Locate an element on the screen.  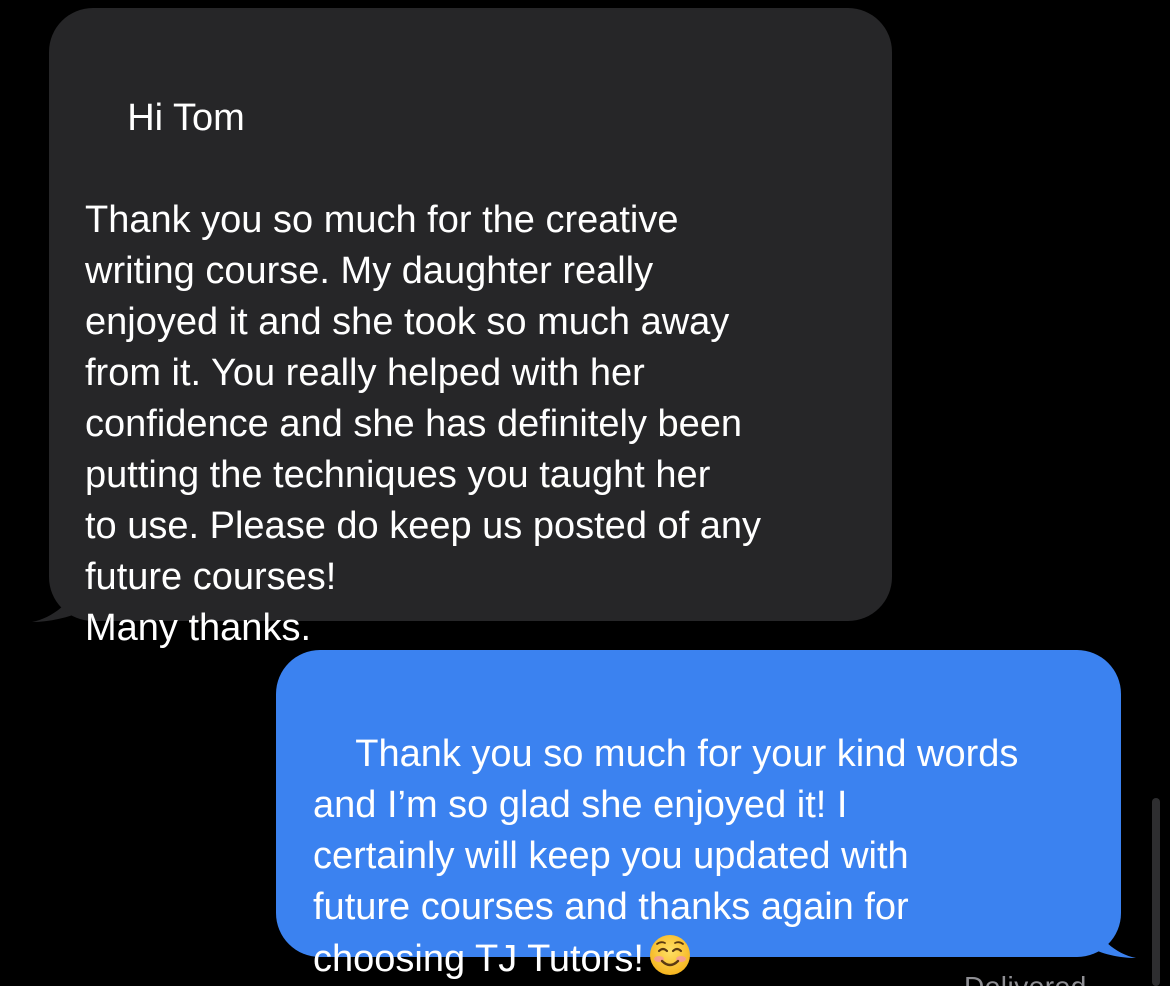
scroll-indicator is located at coordinates (1156, 892).